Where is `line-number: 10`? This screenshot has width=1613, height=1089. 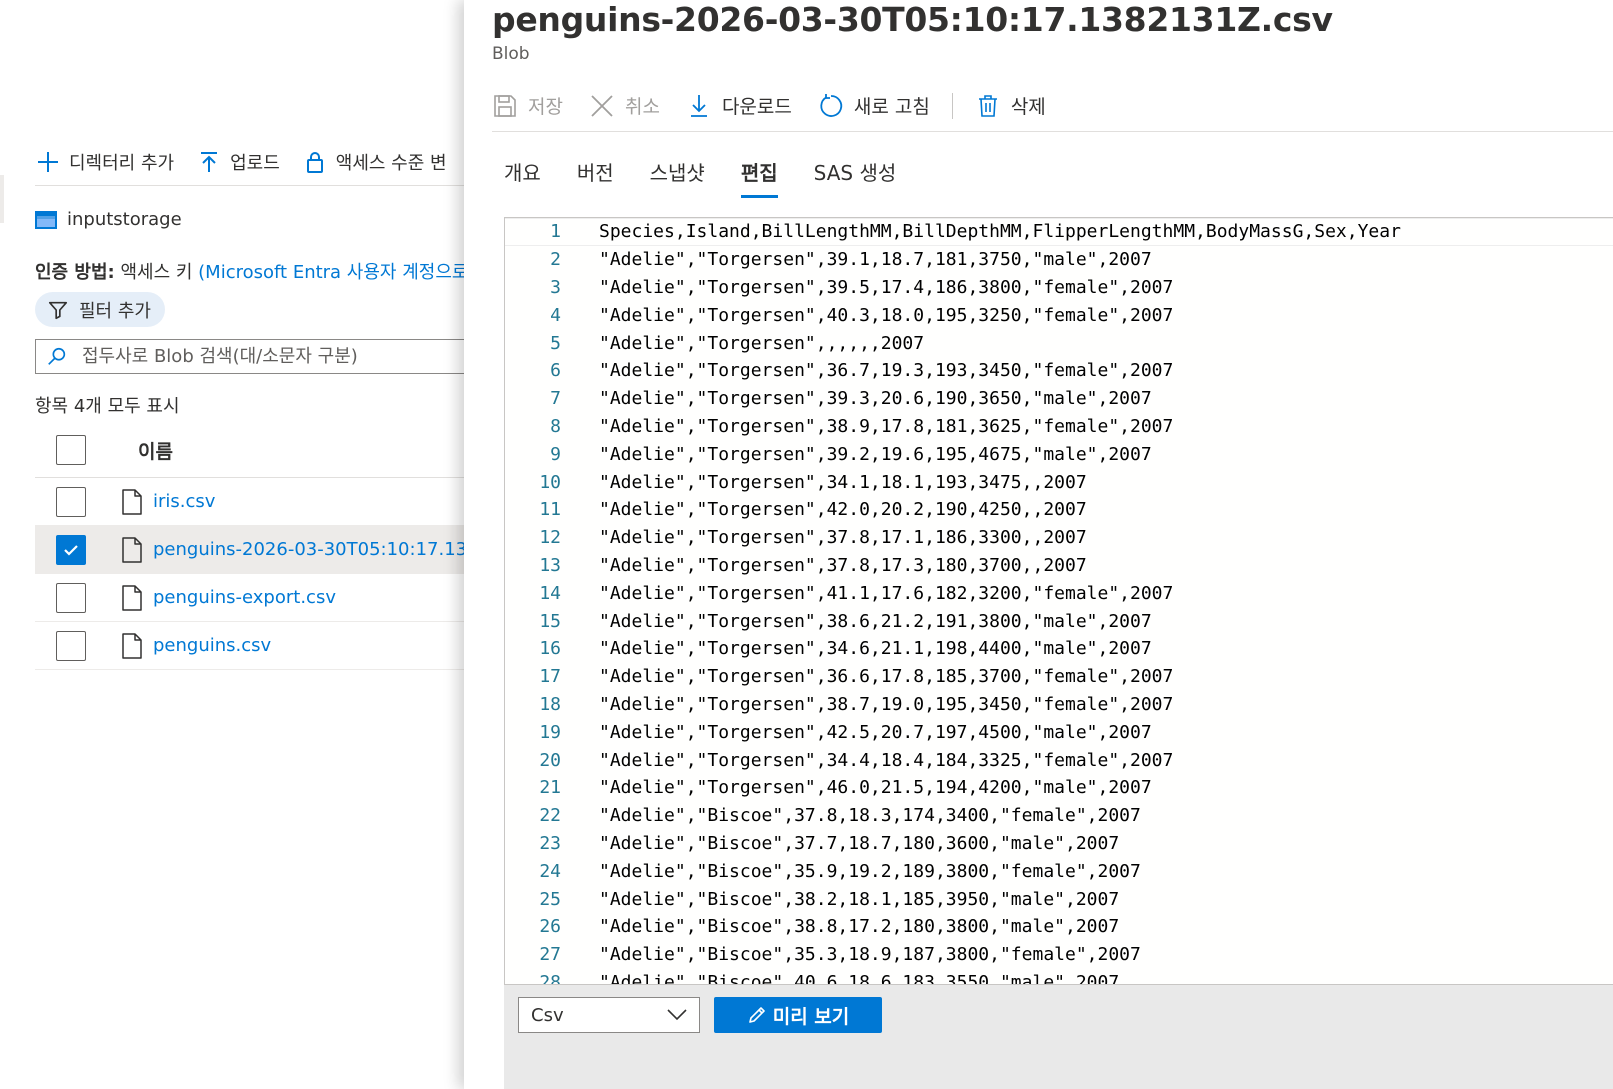
line-number: 10 is located at coordinates (550, 482).